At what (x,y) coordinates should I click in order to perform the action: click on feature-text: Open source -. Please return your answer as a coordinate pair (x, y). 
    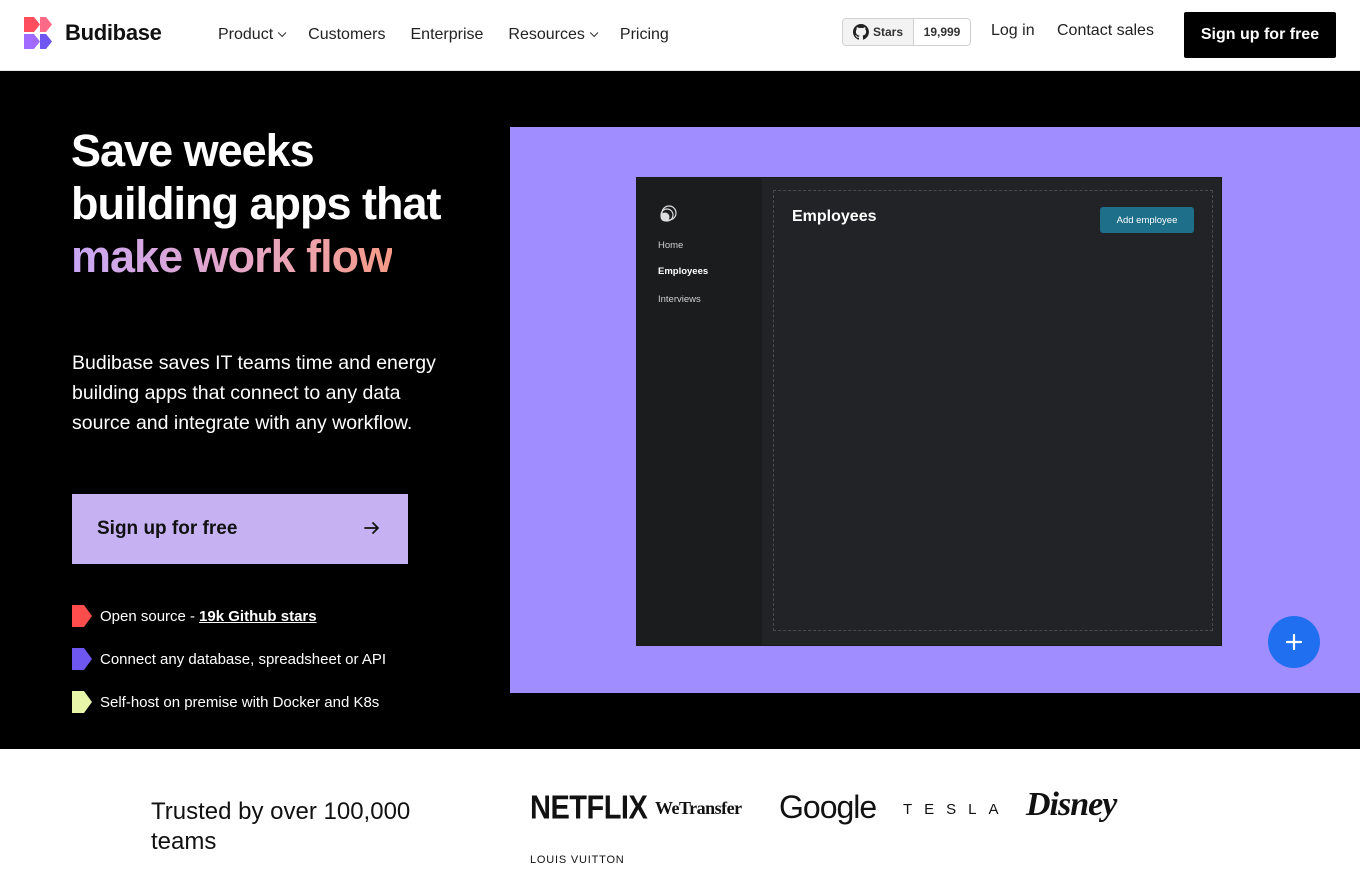
    Looking at the image, I should click on (148, 616).